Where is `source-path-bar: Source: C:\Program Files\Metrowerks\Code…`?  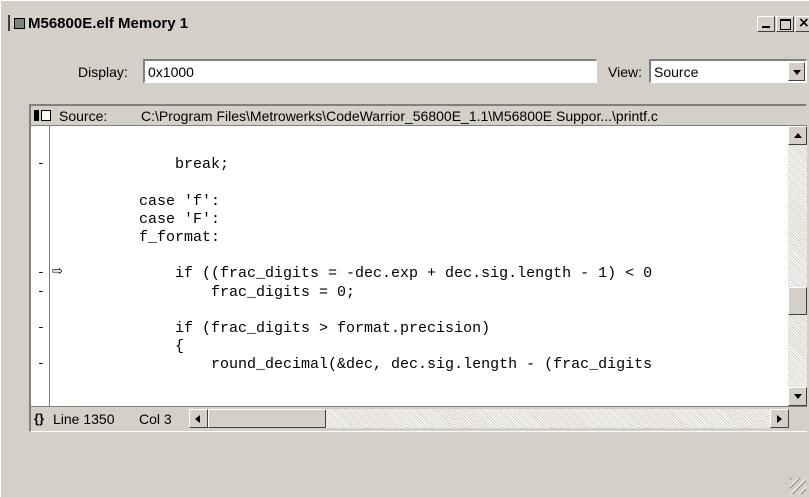
source-path-bar: Source: C:\Program Files\Metrowerks\Code… is located at coordinates (419, 116).